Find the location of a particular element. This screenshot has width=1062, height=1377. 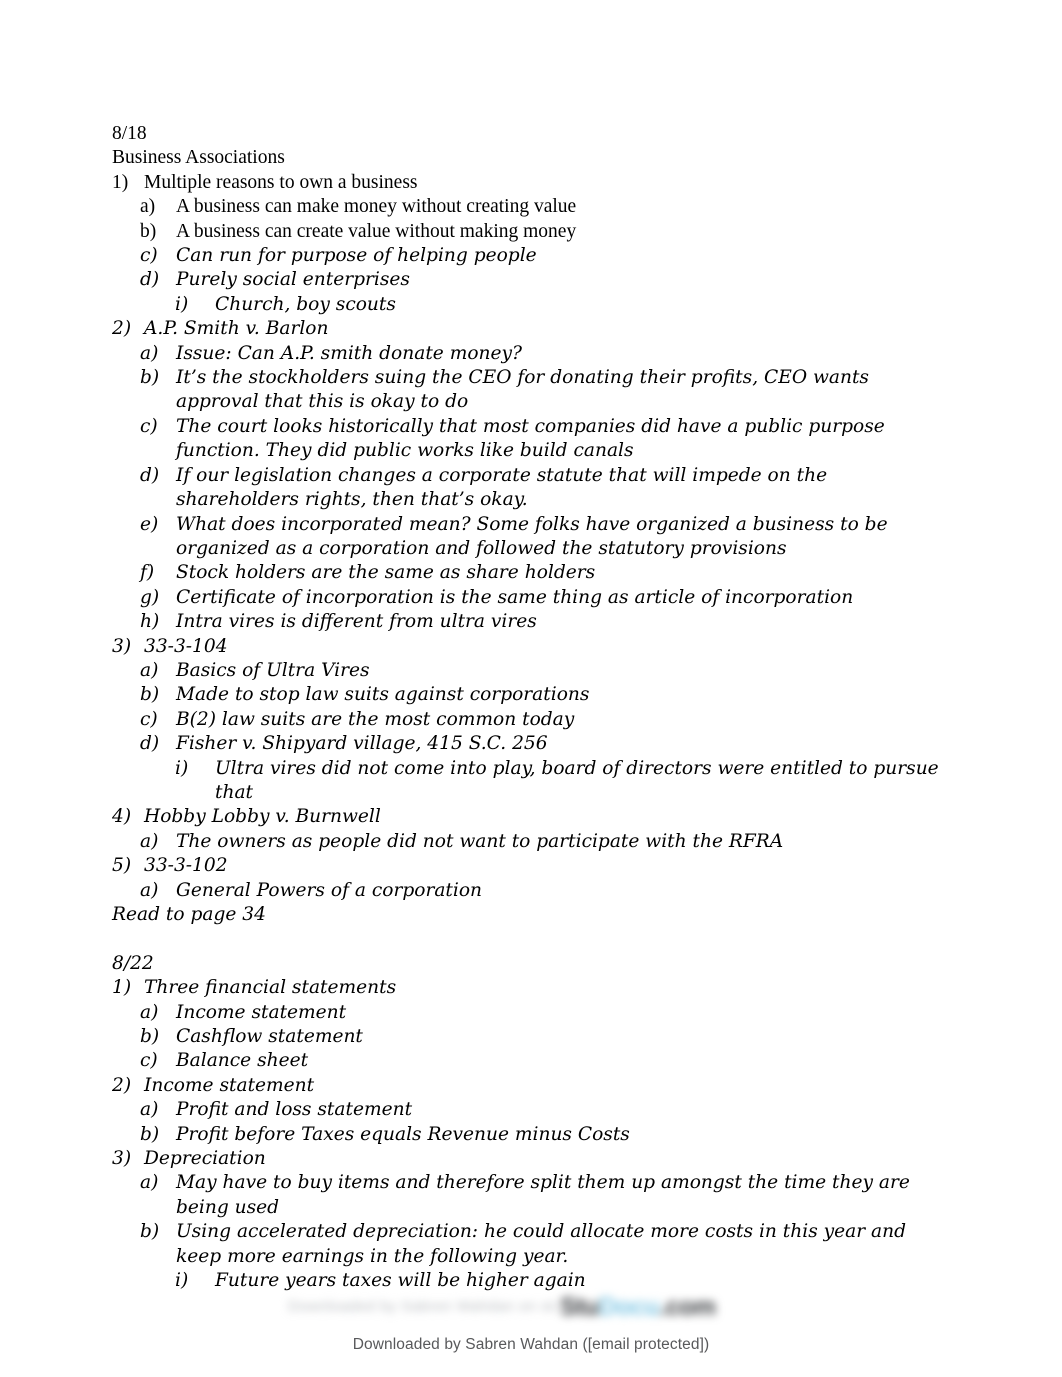

section-date-text: 8/22 is located at coordinates (133, 963).